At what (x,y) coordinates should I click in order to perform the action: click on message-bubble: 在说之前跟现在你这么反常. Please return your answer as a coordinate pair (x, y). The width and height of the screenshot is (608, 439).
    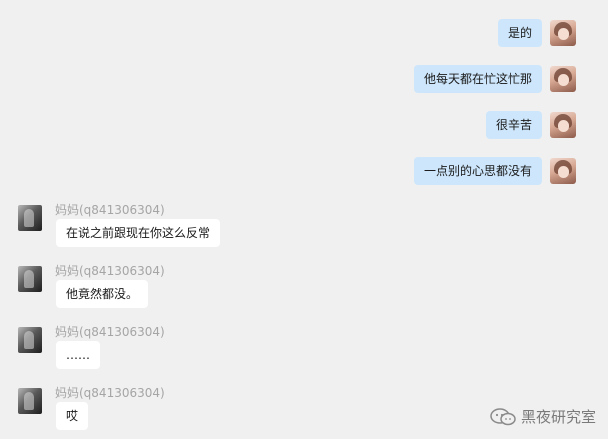
    Looking at the image, I should click on (138, 233).